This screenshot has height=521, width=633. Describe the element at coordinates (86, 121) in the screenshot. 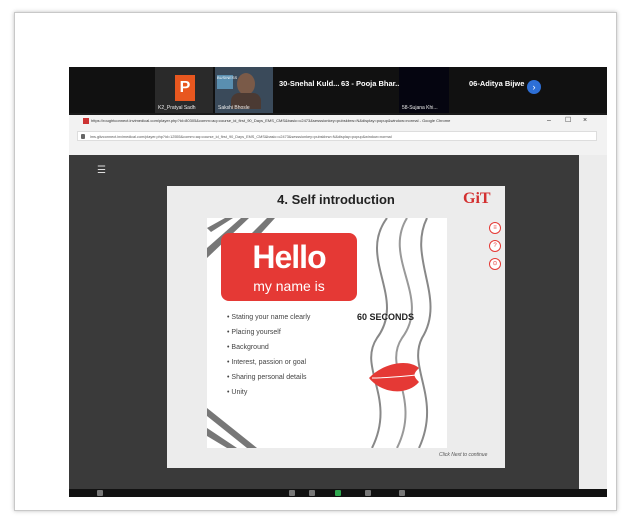

I see `favicon-icon` at that location.